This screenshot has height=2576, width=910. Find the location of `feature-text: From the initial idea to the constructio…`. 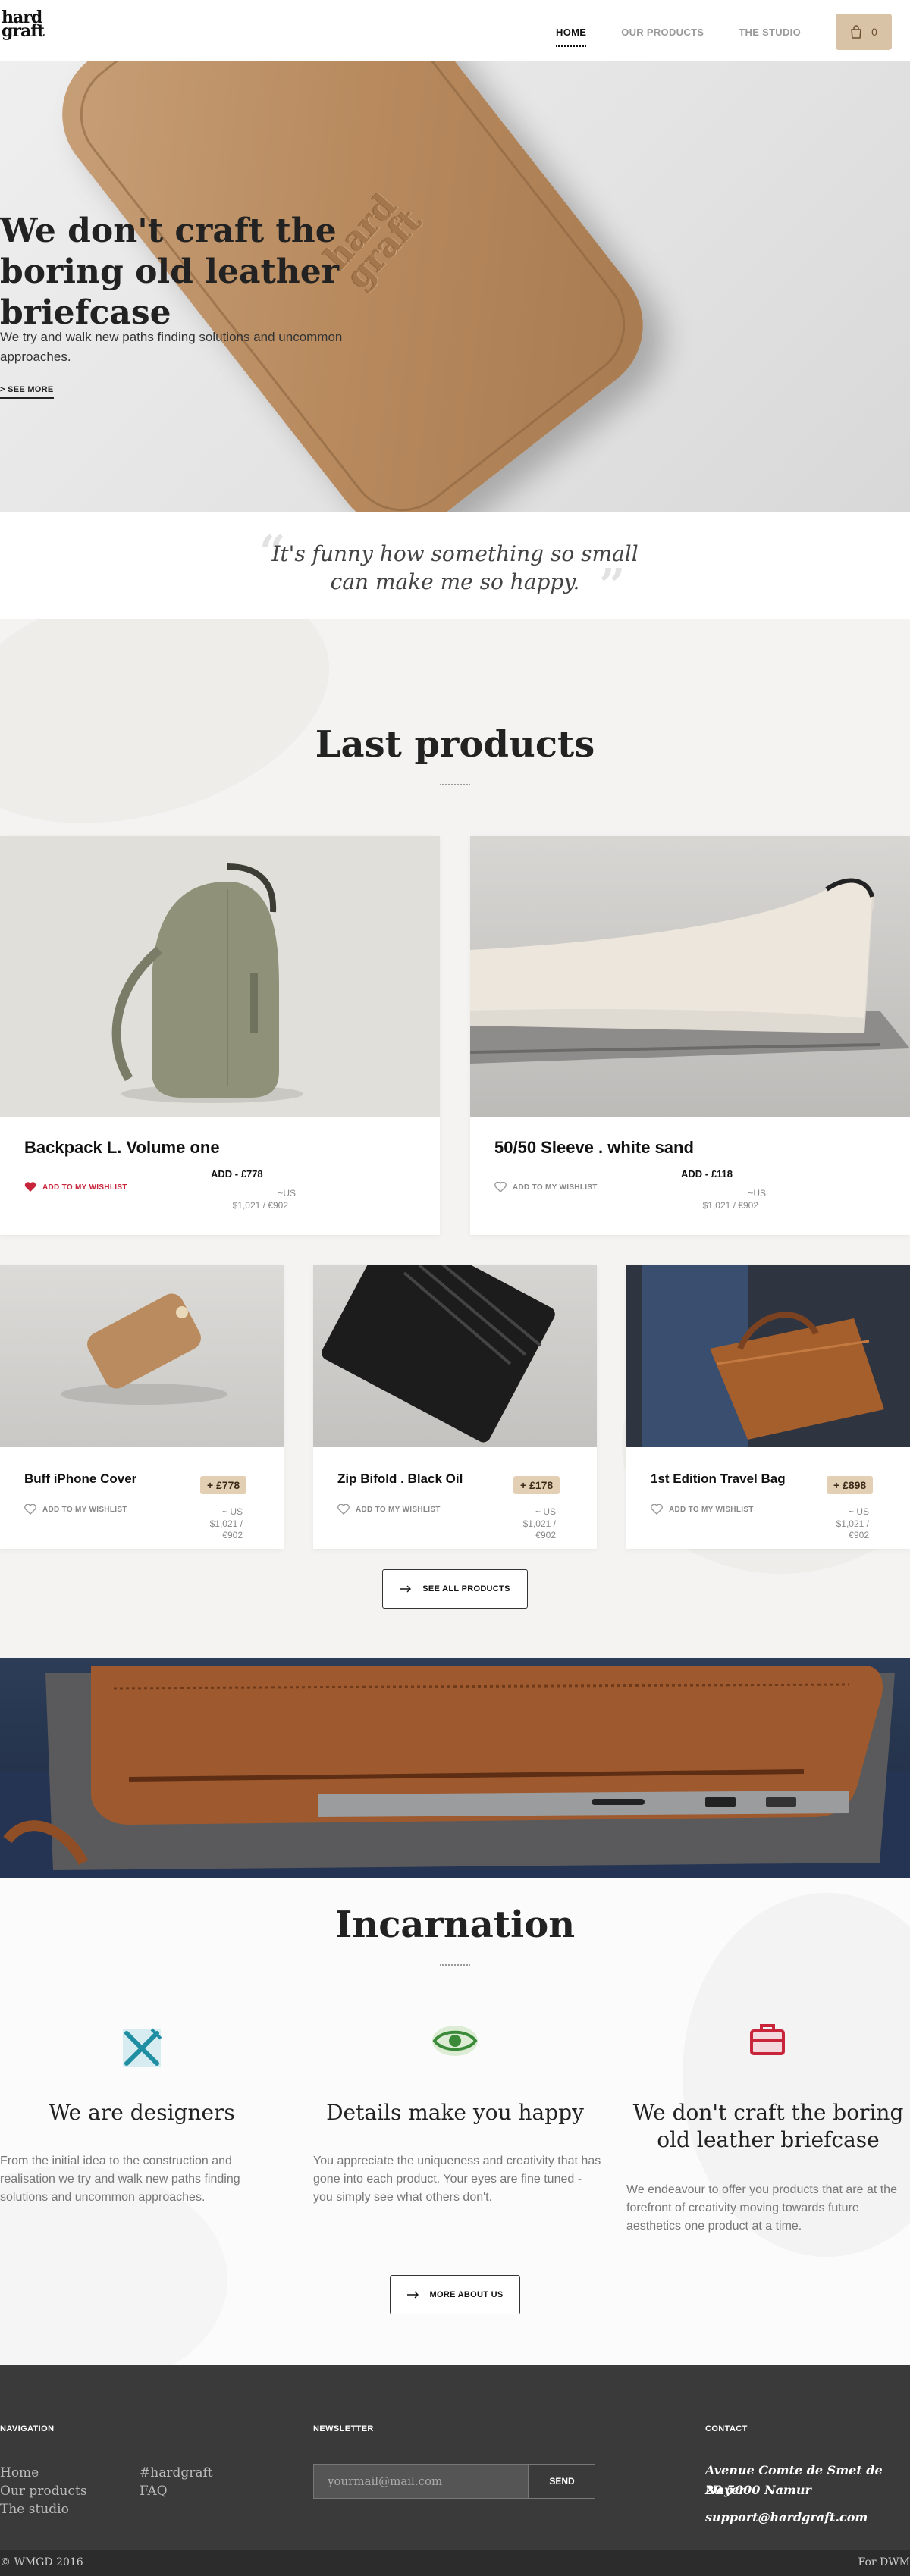

feature-text: From the initial idea to the constructio… is located at coordinates (120, 2179).